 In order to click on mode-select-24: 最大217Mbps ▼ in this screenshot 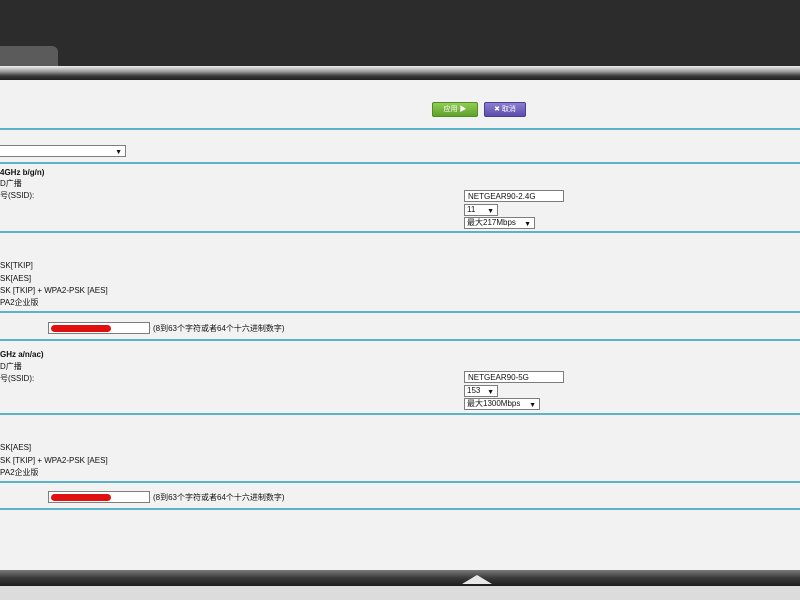, I will do `click(499, 223)`.